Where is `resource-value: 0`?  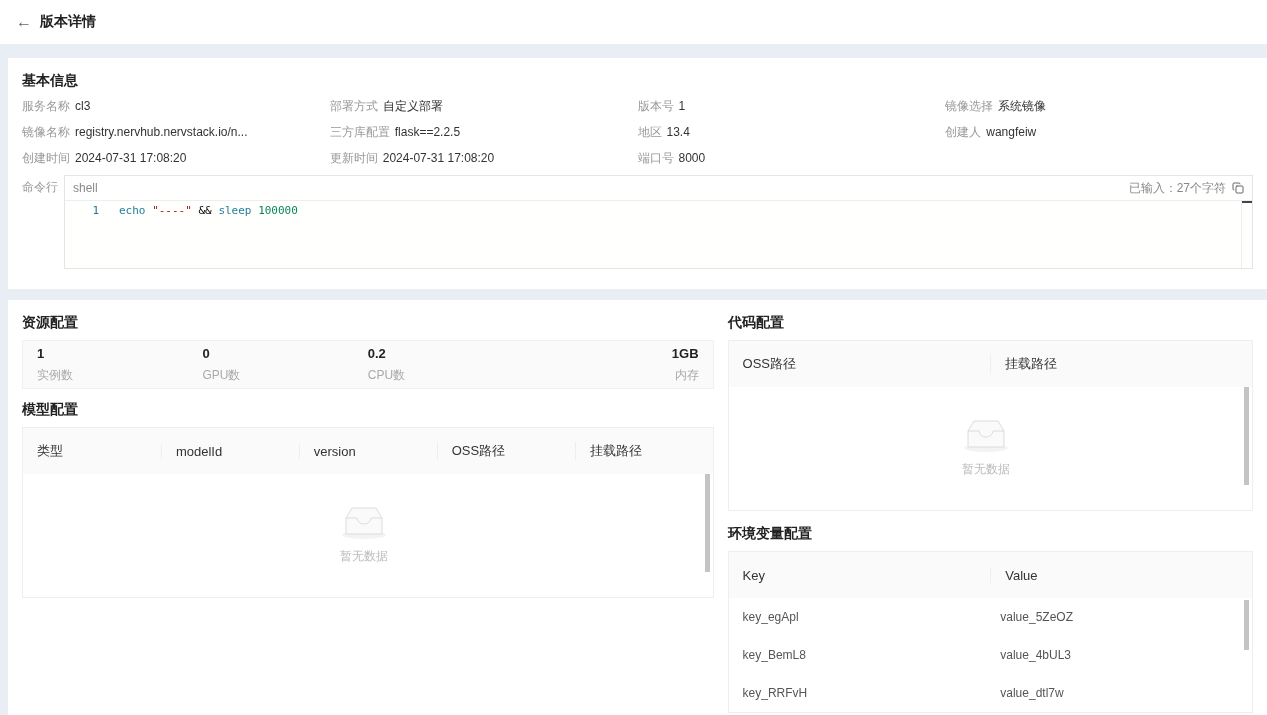 resource-value: 0 is located at coordinates (206, 353).